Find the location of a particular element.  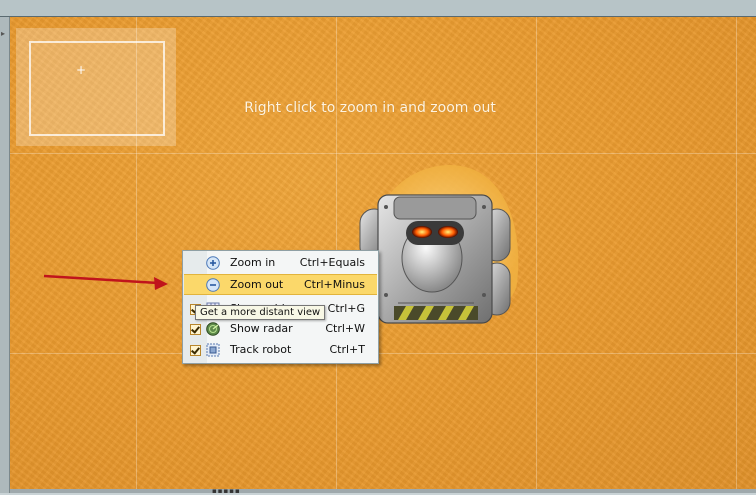

menu-item-zoom-out: Zoom out Ctrl+Minus is located at coordinates (280, 284).